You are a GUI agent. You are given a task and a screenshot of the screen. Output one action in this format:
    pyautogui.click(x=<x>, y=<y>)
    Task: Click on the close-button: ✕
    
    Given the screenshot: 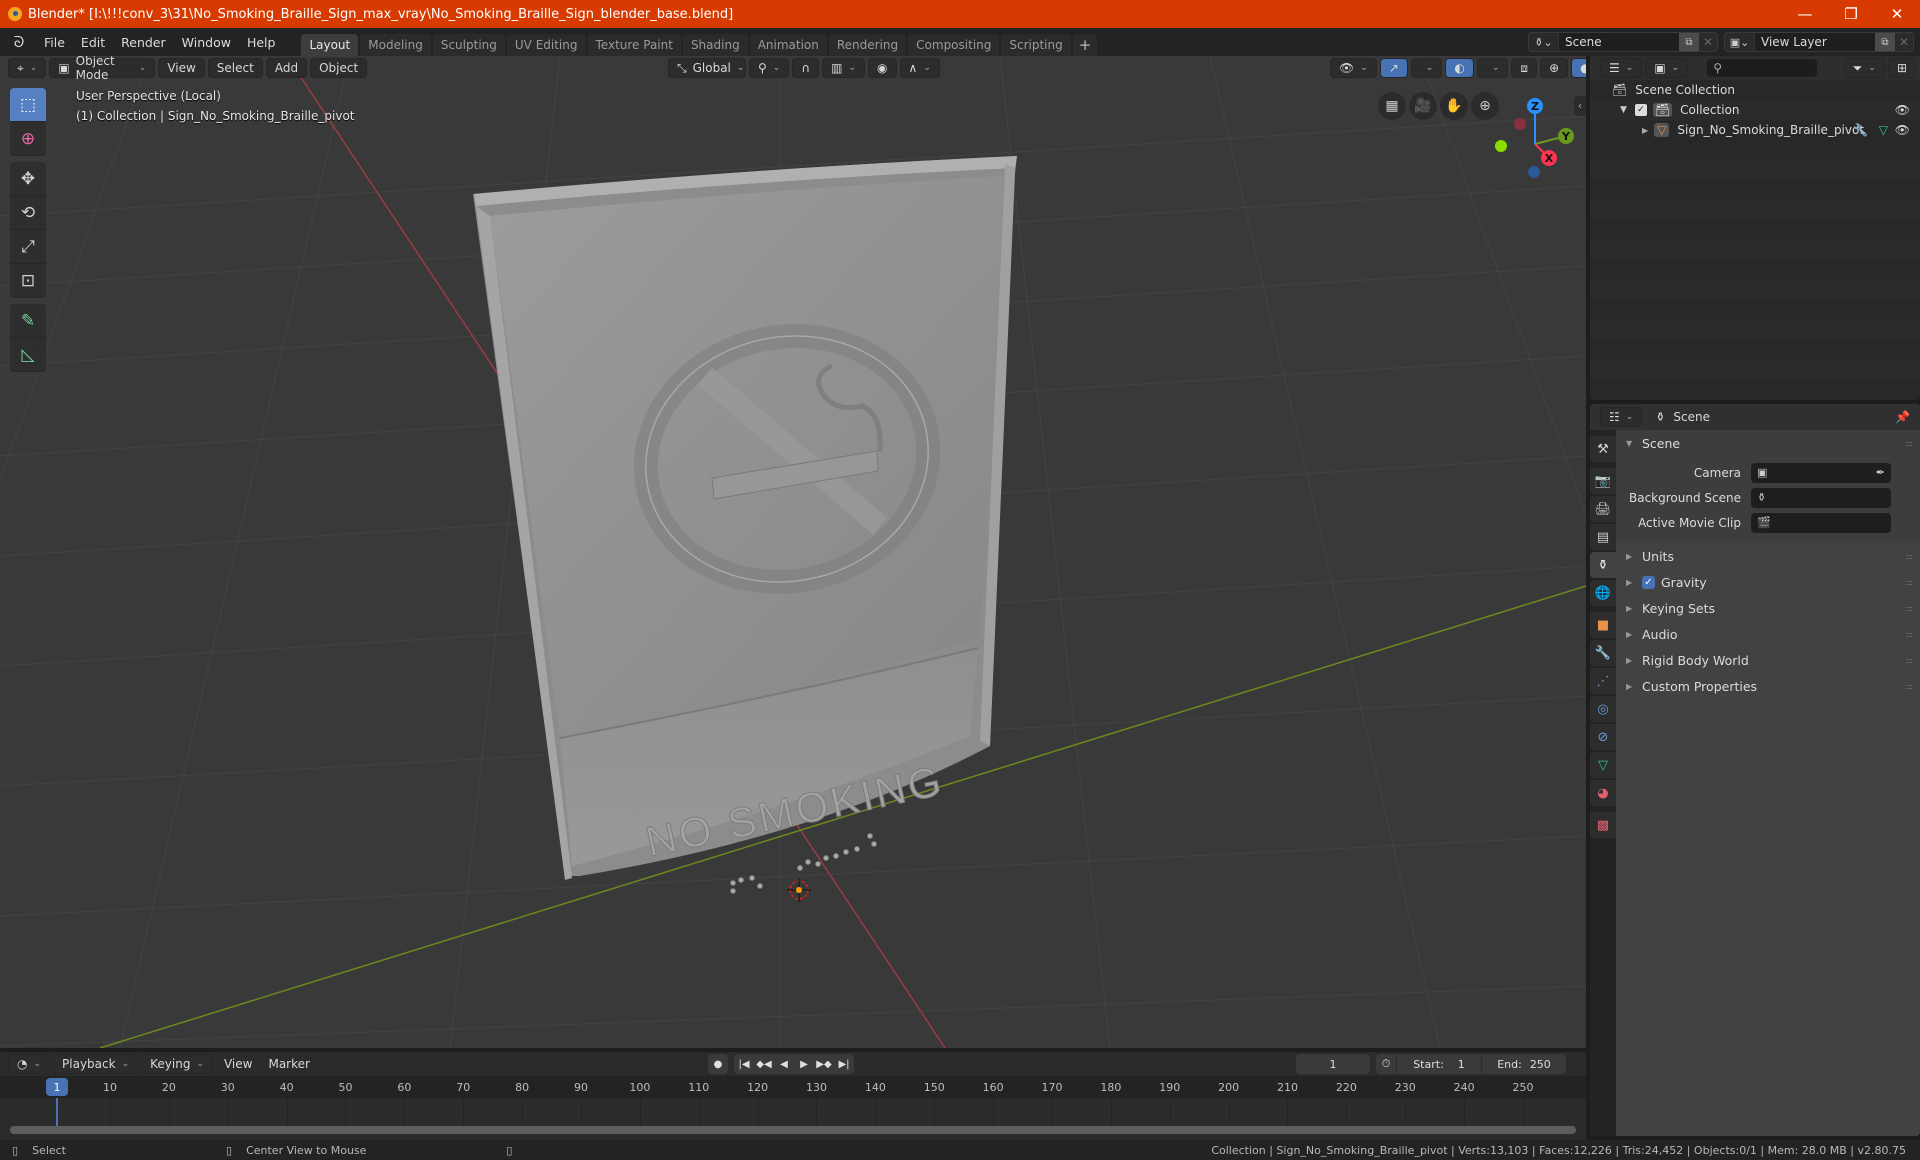 What is the action you would take?
    pyautogui.click(x=1897, y=14)
    